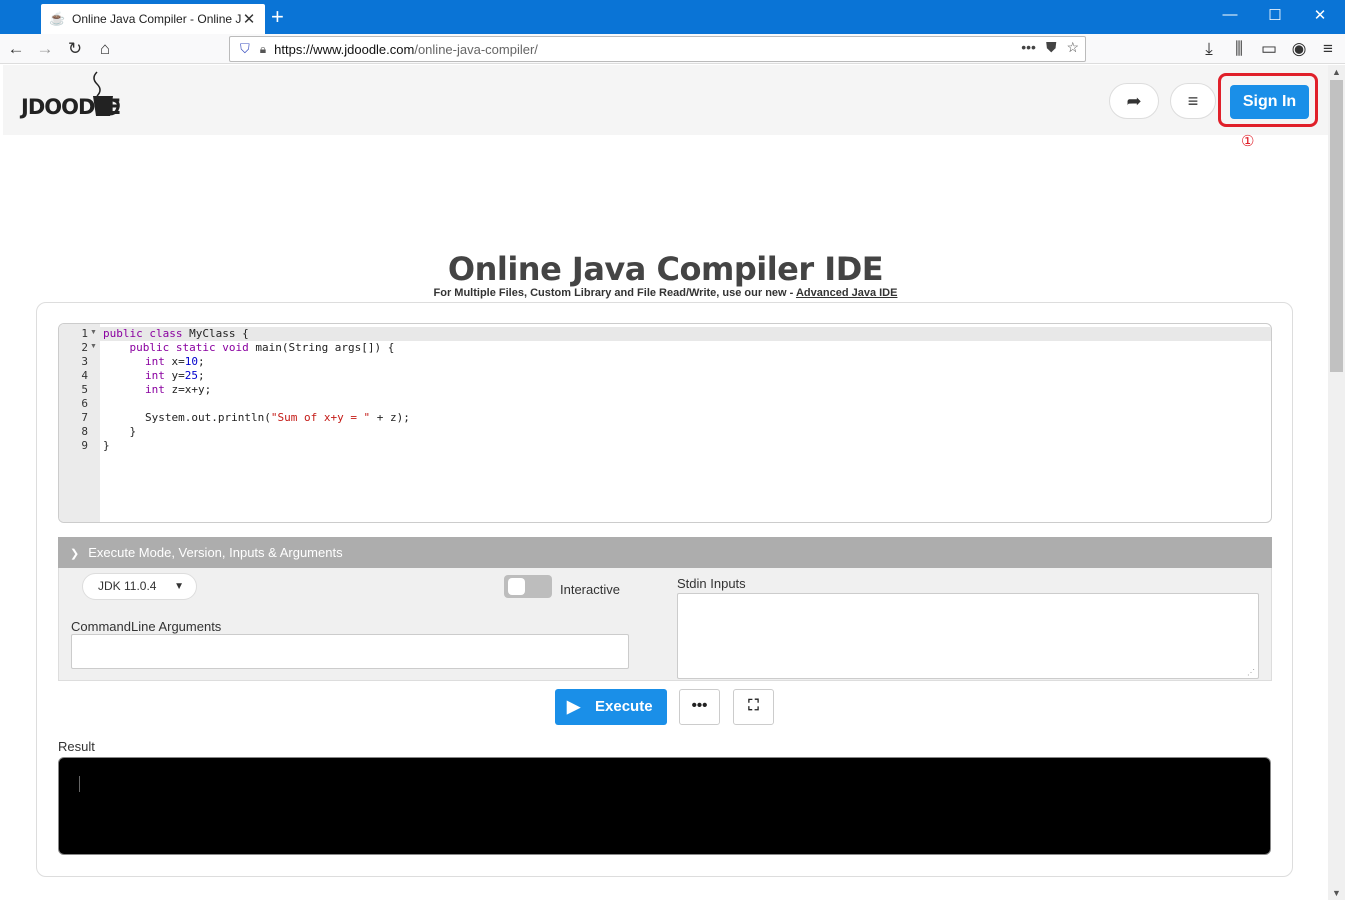 The width and height of the screenshot is (1345, 900). I want to click on code-line: int y=25;, so click(175, 375).